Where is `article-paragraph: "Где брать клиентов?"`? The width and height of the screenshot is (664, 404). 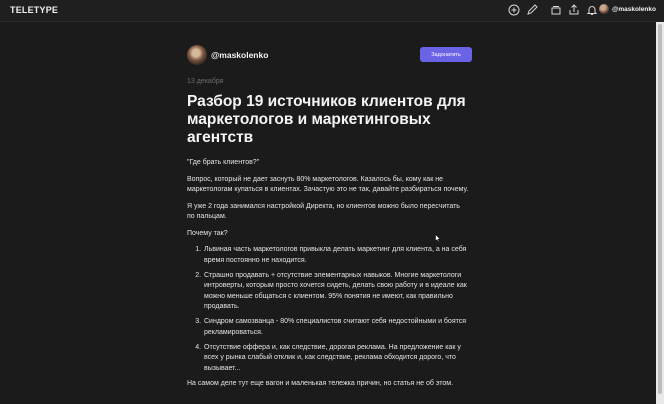 article-paragraph: "Где брать клиентов?" is located at coordinates (223, 162).